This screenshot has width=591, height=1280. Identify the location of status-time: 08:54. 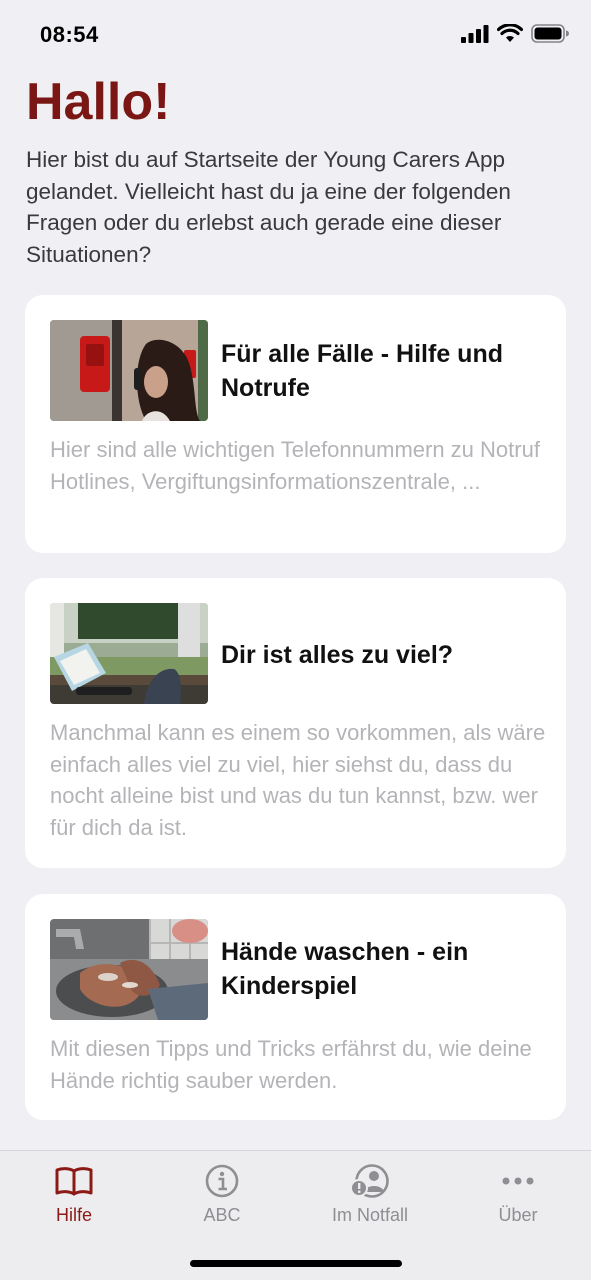
(69, 34).